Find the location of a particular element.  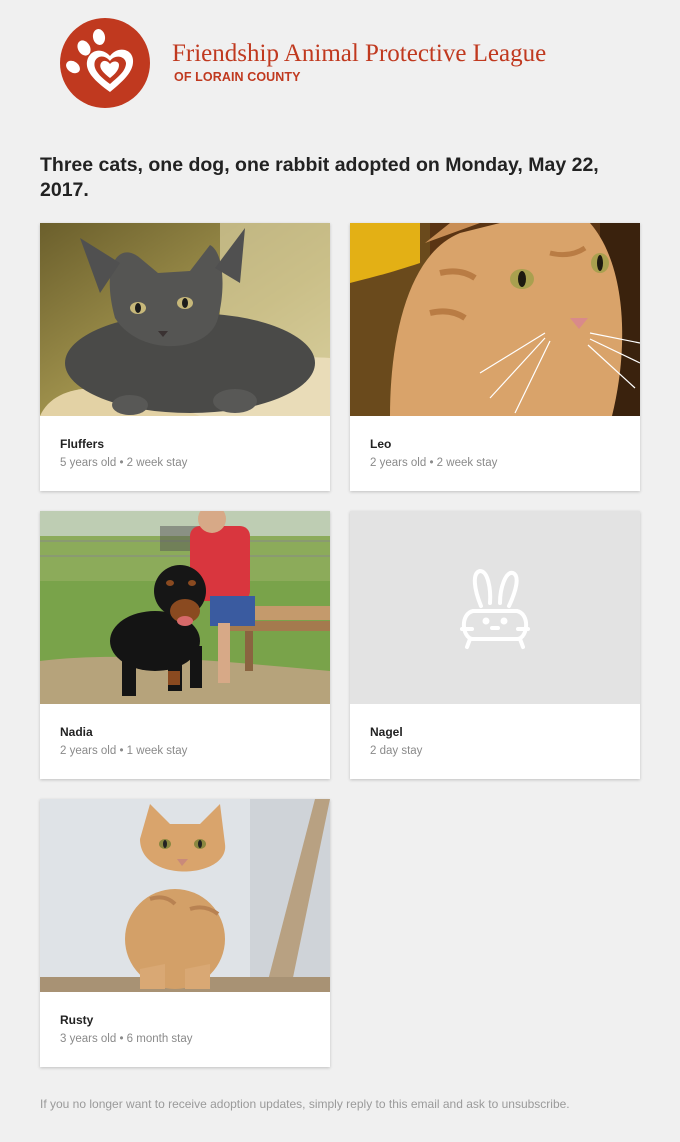

pet-card-leo: Leo 2 years old • 2 week stay is located at coordinates (495, 357).